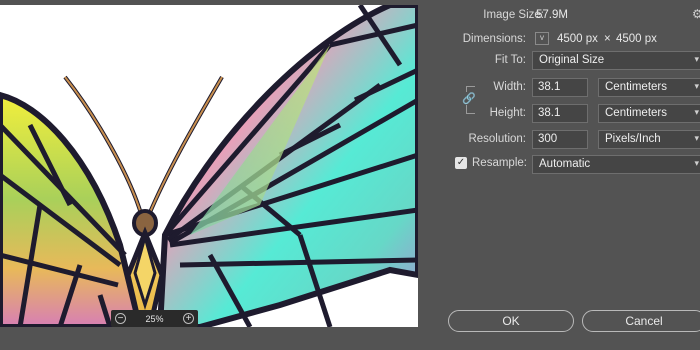 The height and width of the screenshot is (350, 700). I want to click on resample-select: Automatic ▾, so click(616, 164).